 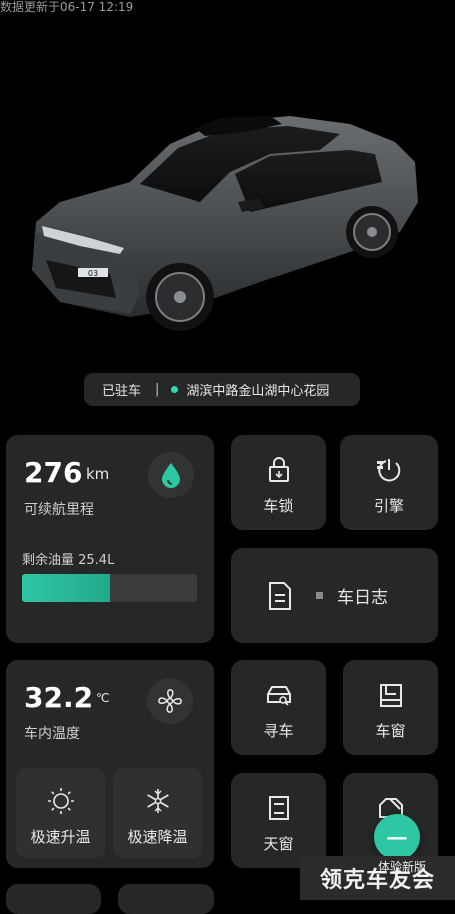 What do you see at coordinates (67, 7) in the screenshot?
I see `data-update-time: 数据更新于06-17 12:19` at bounding box center [67, 7].